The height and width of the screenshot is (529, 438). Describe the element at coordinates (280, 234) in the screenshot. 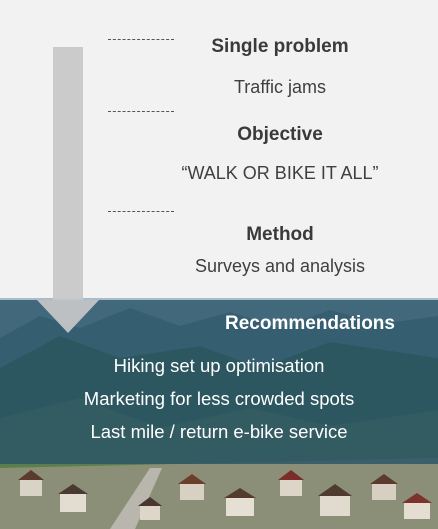

I see `step-heading-method: Method` at that location.